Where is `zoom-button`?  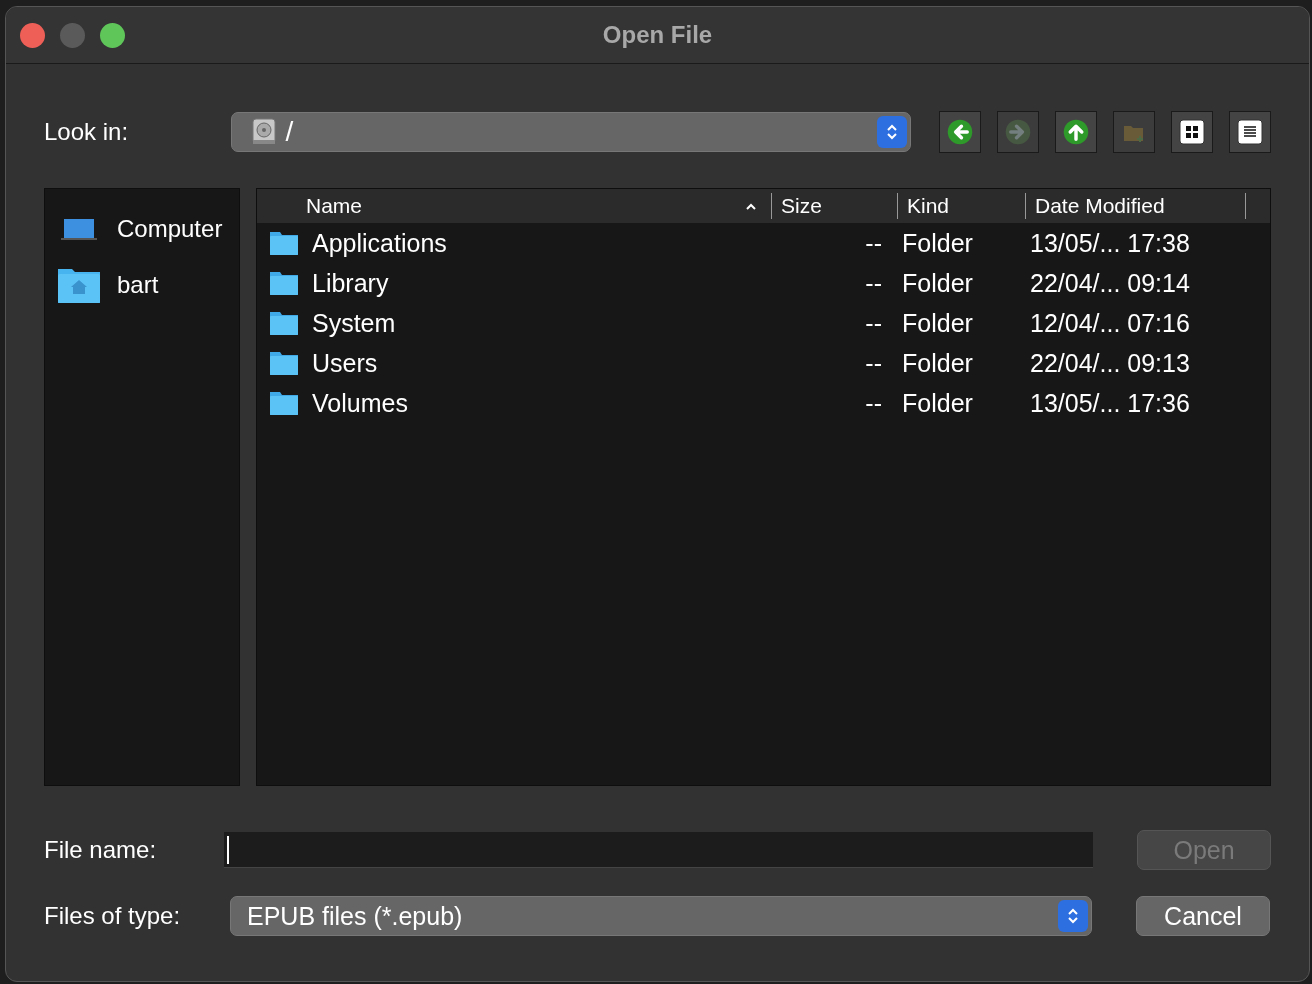 zoom-button is located at coordinates (112, 35).